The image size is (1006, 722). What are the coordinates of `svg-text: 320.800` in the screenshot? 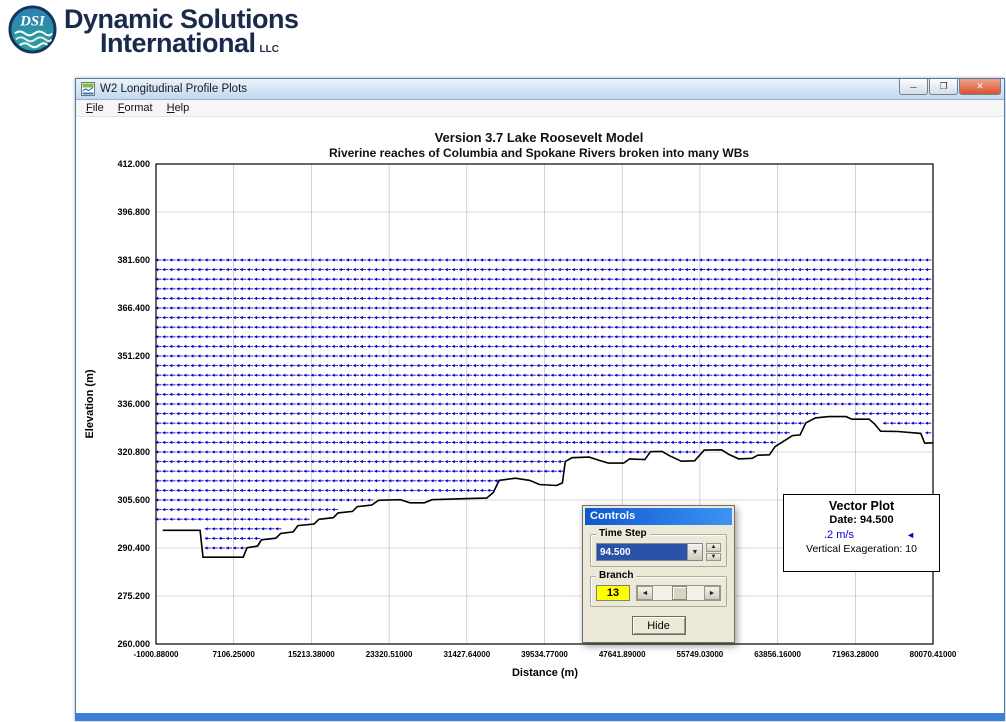 It's located at (133, 452).